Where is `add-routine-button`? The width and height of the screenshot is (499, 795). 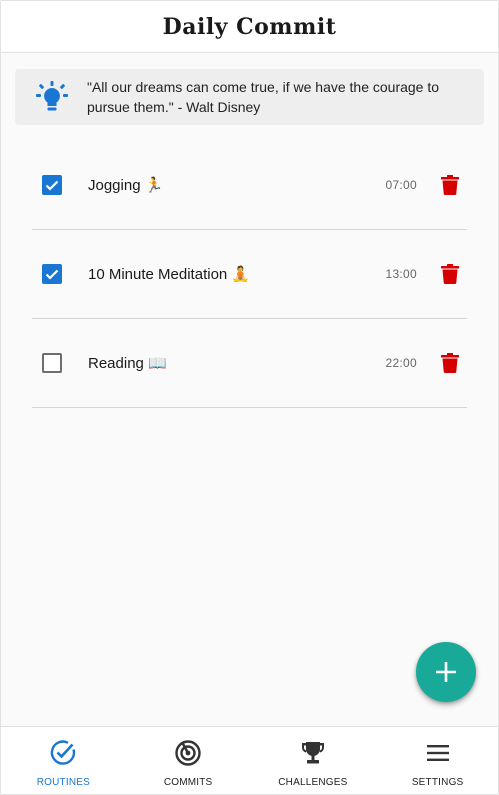
add-routine-button is located at coordinates (446, 672).